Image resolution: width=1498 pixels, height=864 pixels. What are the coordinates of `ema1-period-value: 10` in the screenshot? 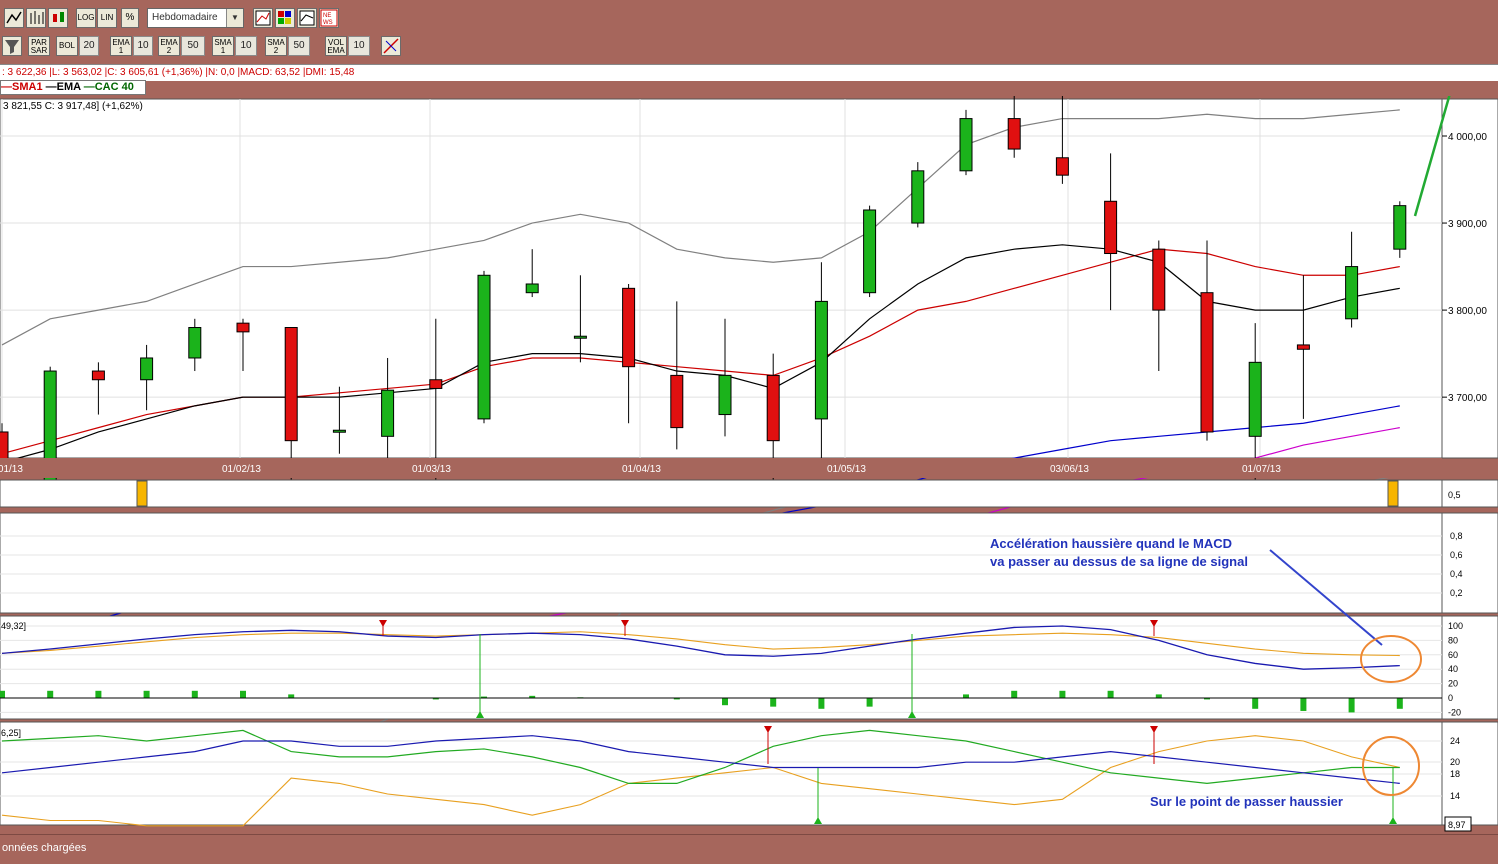 It's located at (143, 46).